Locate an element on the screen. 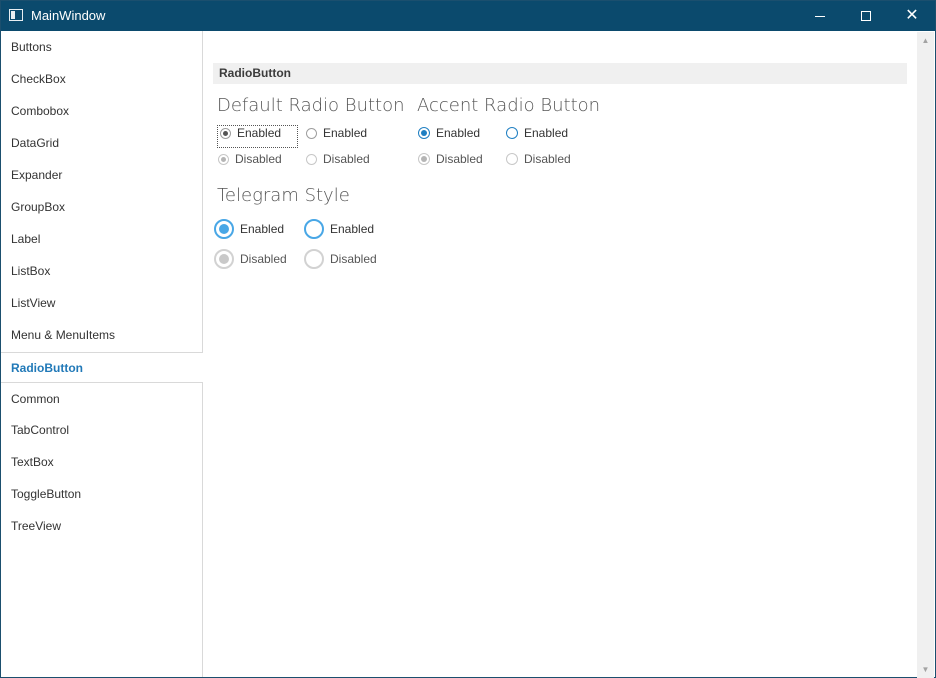 Image resolution: width=936 pixels, height=678 pixels. maximize-button is located at coordinates (866, 16).